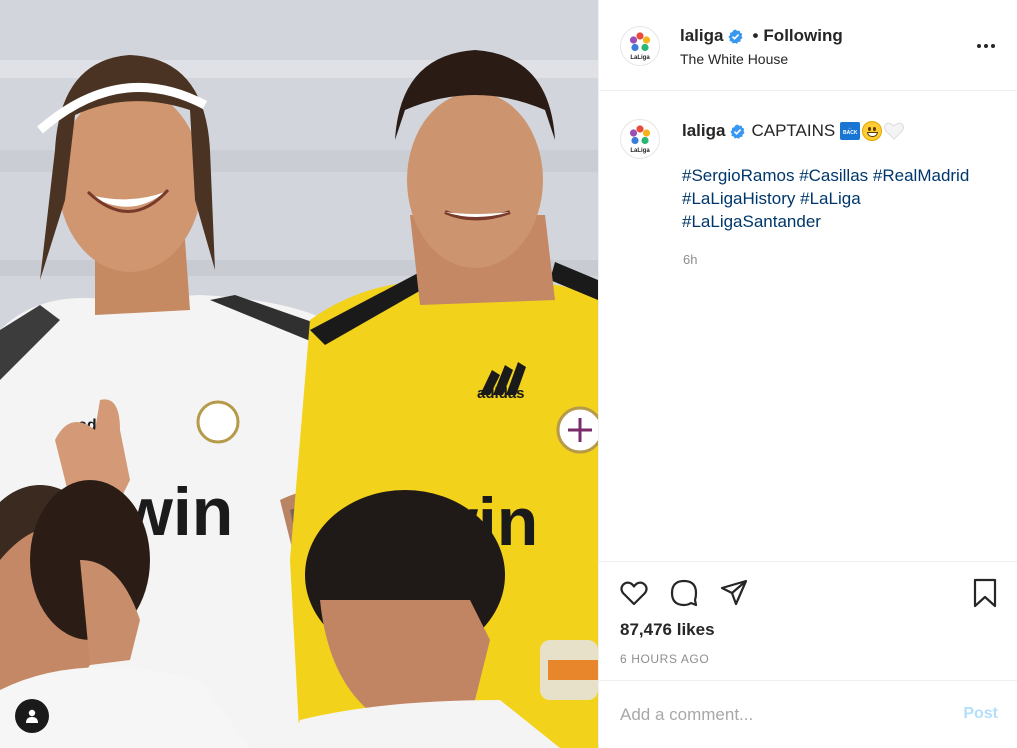  I want to click on caption-account-name: laliga, so click(703, 131).